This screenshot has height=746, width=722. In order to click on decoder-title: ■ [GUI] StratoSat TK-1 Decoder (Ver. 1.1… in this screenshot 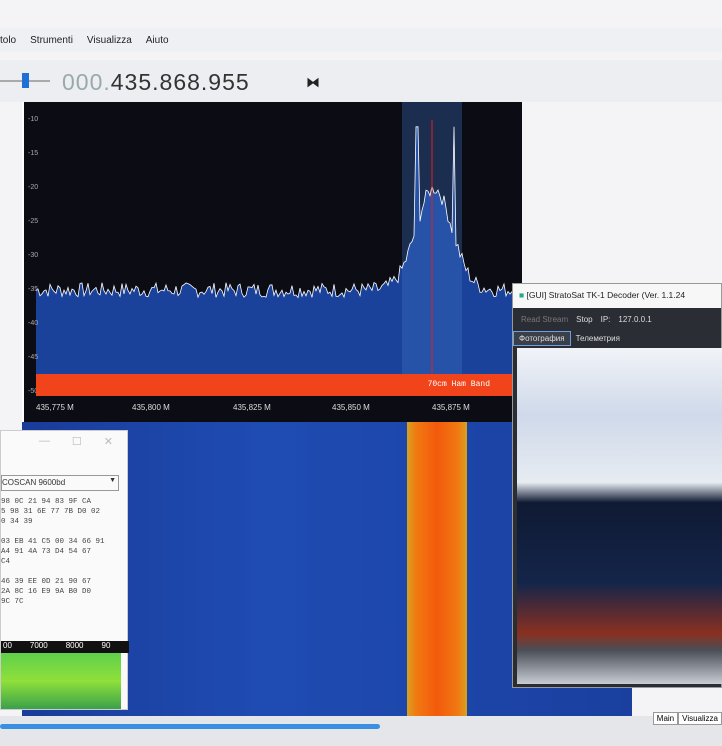, I will do `click(617, 296)`.